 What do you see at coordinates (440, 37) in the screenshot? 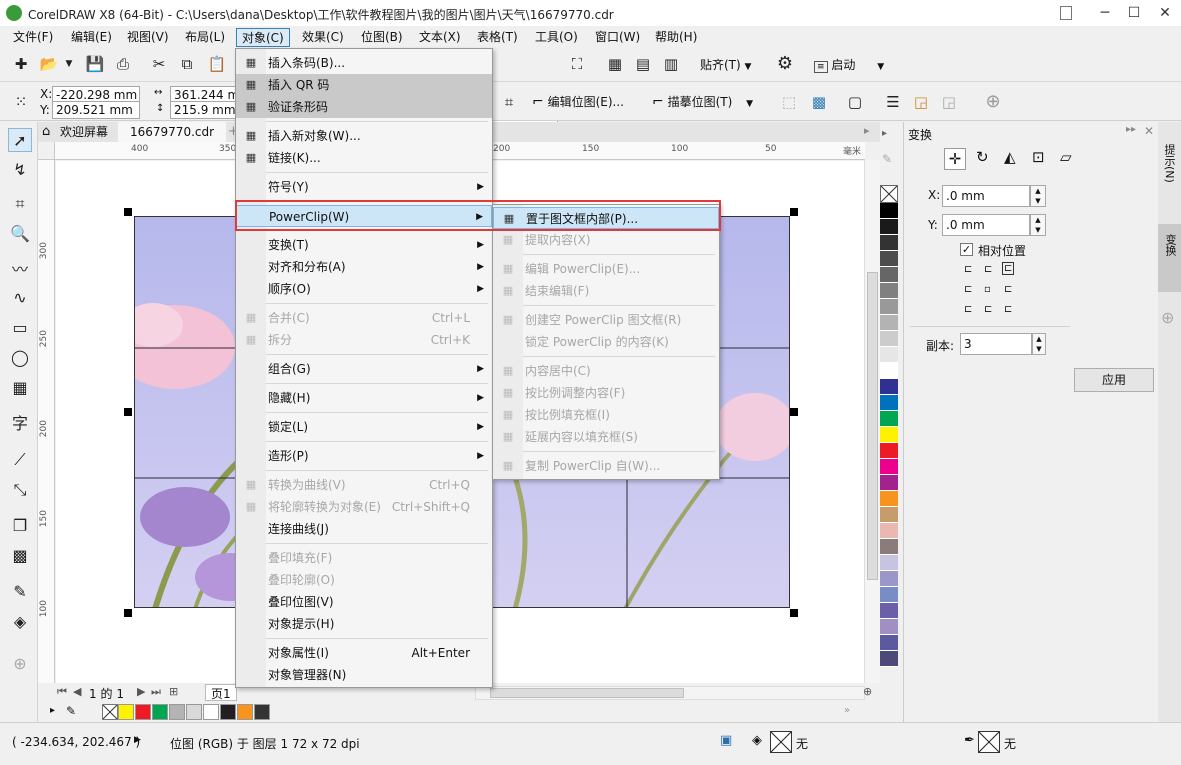
I see `menu-text: 文本(X)` at bounding box center [440, 37].